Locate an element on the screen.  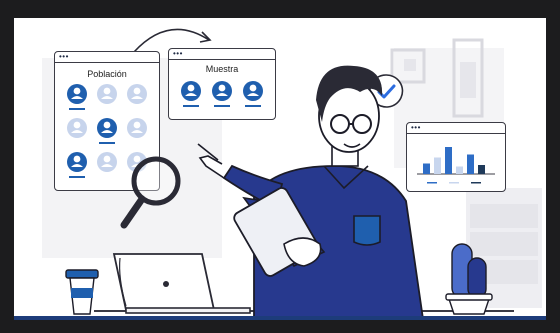
cactus-plant-icon is located at coordinates (469, 279).